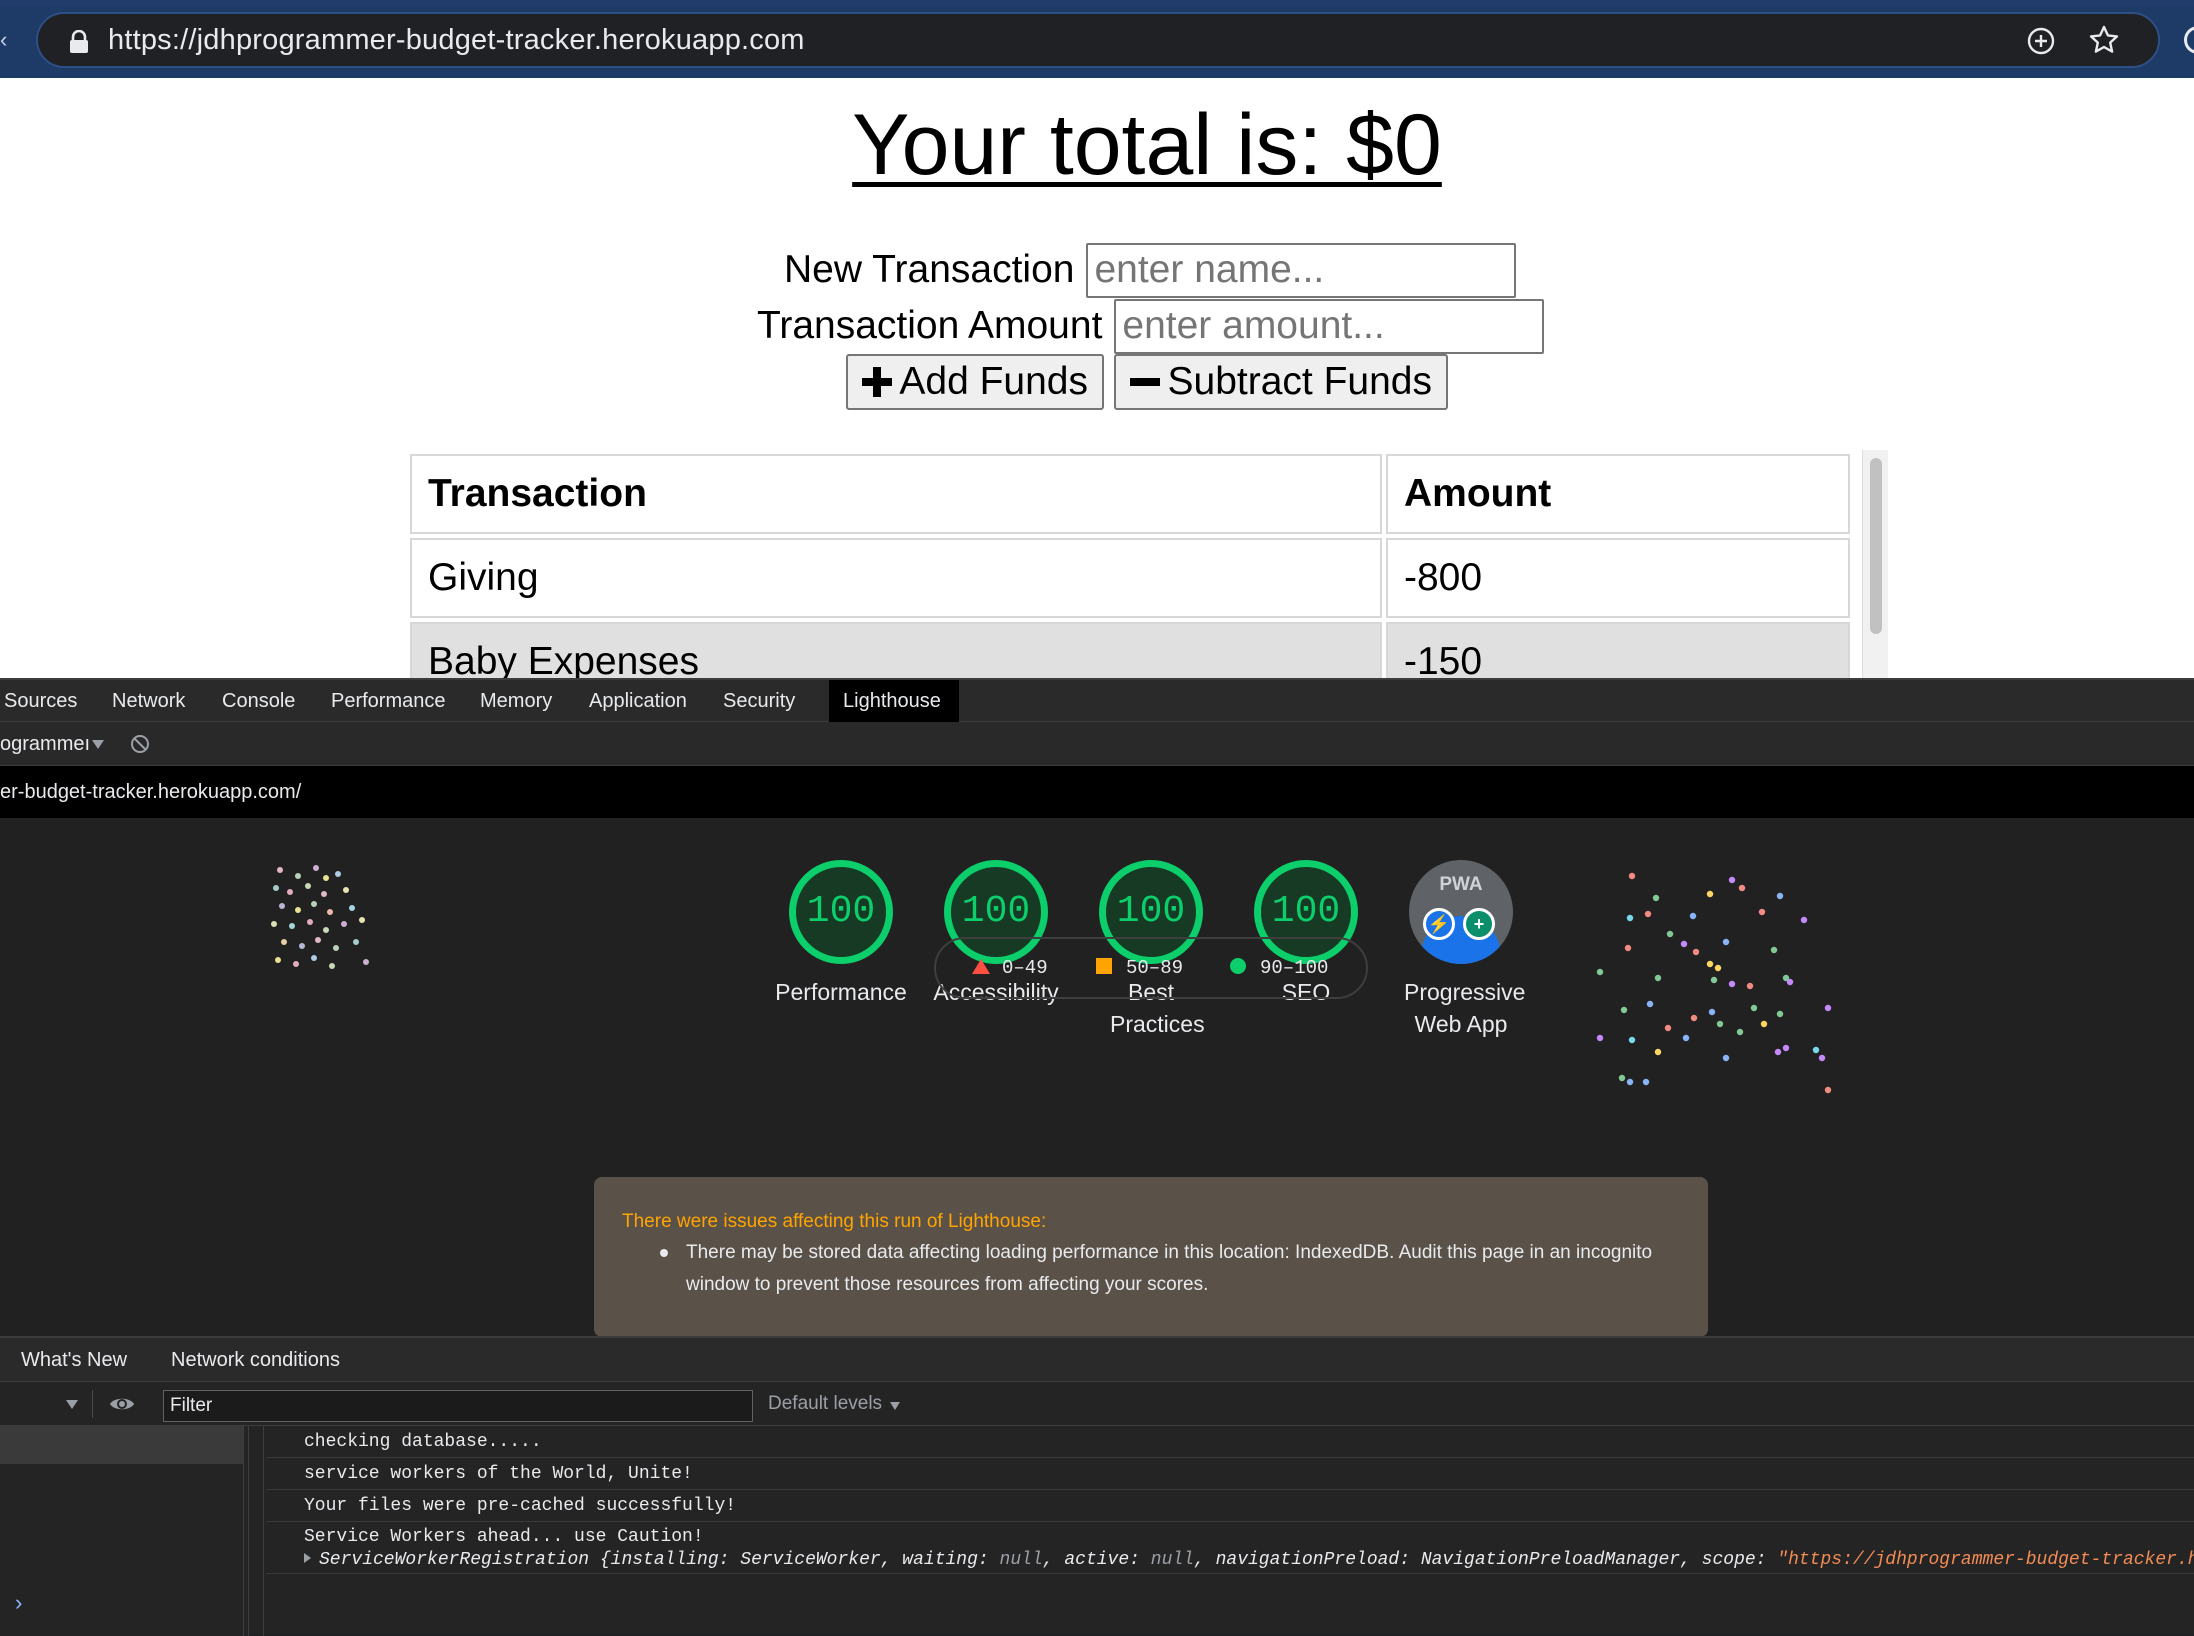 The image size is (2194, 1636). I want to click on tab-console: Console, so click(258, 701).